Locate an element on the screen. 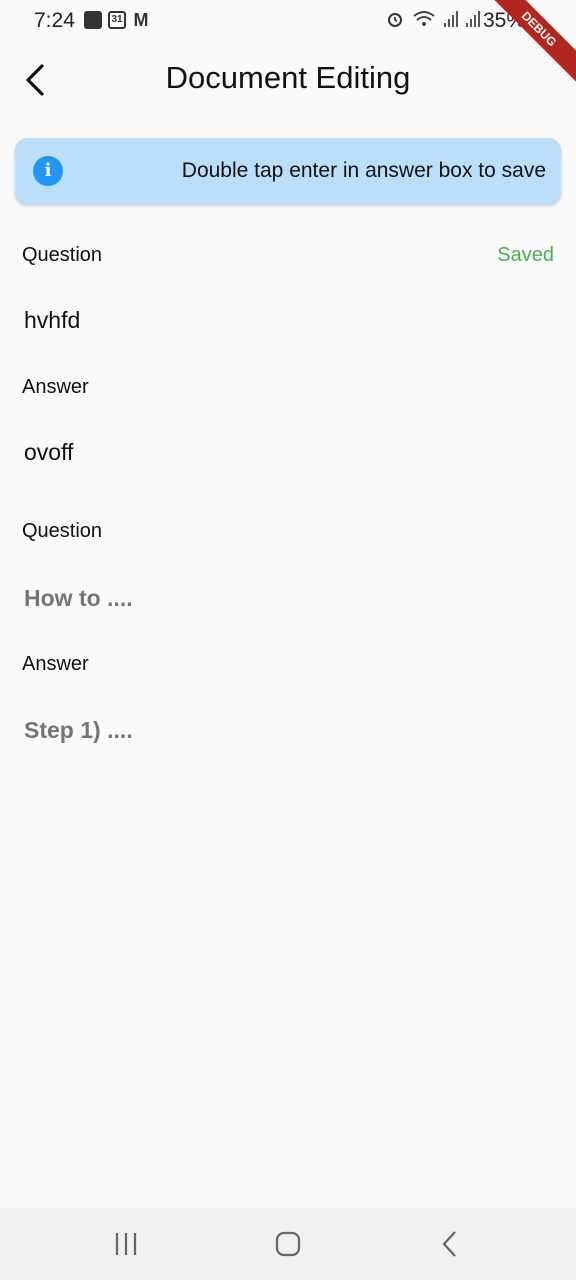  system-back-button is located at coordinates (450, 1244).